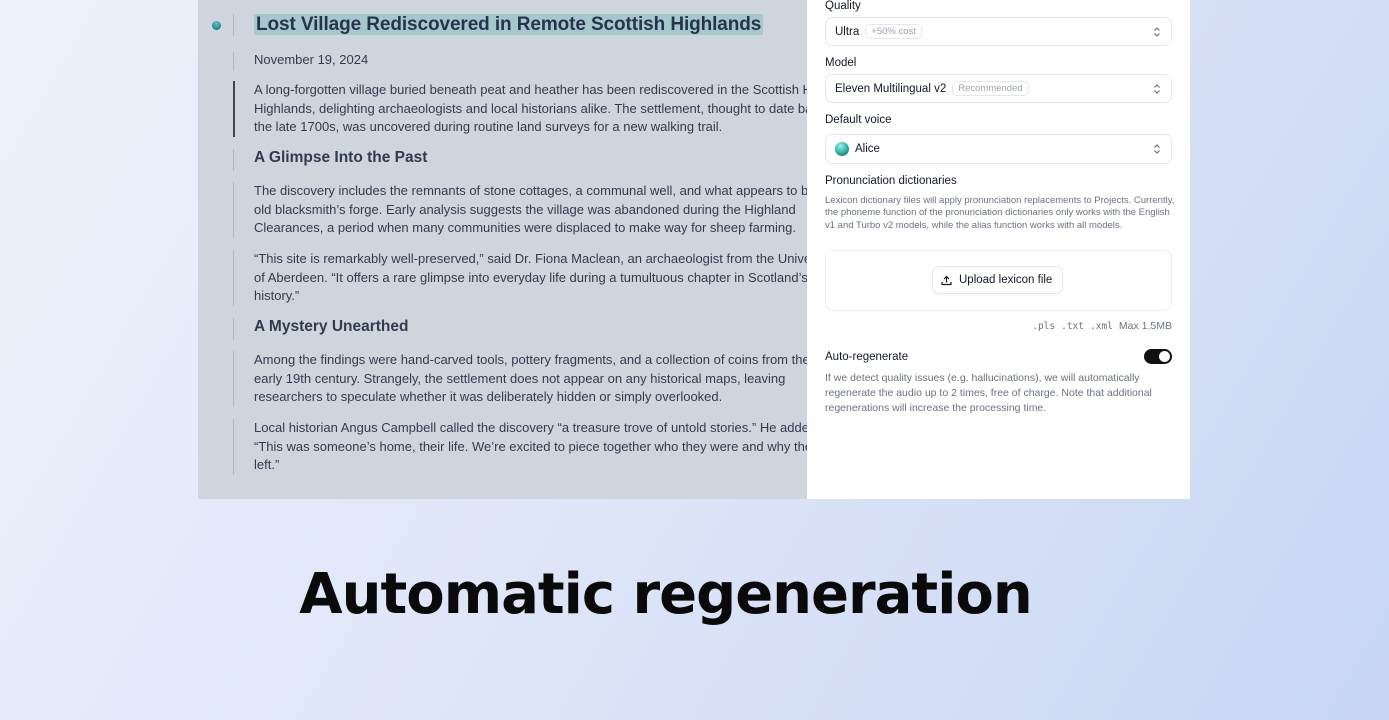 This screenshot has width=1389, height=720. Describe the element at coordinates (216, 25) in the screenshot. I see `paragraph-marker-icon` at that location.